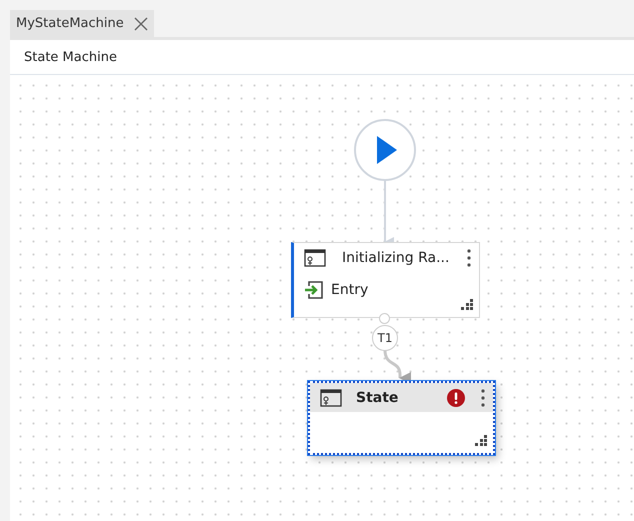 This screenshot has height=521, width=634. I want to click on action-label: Entry, so click(349, 290).